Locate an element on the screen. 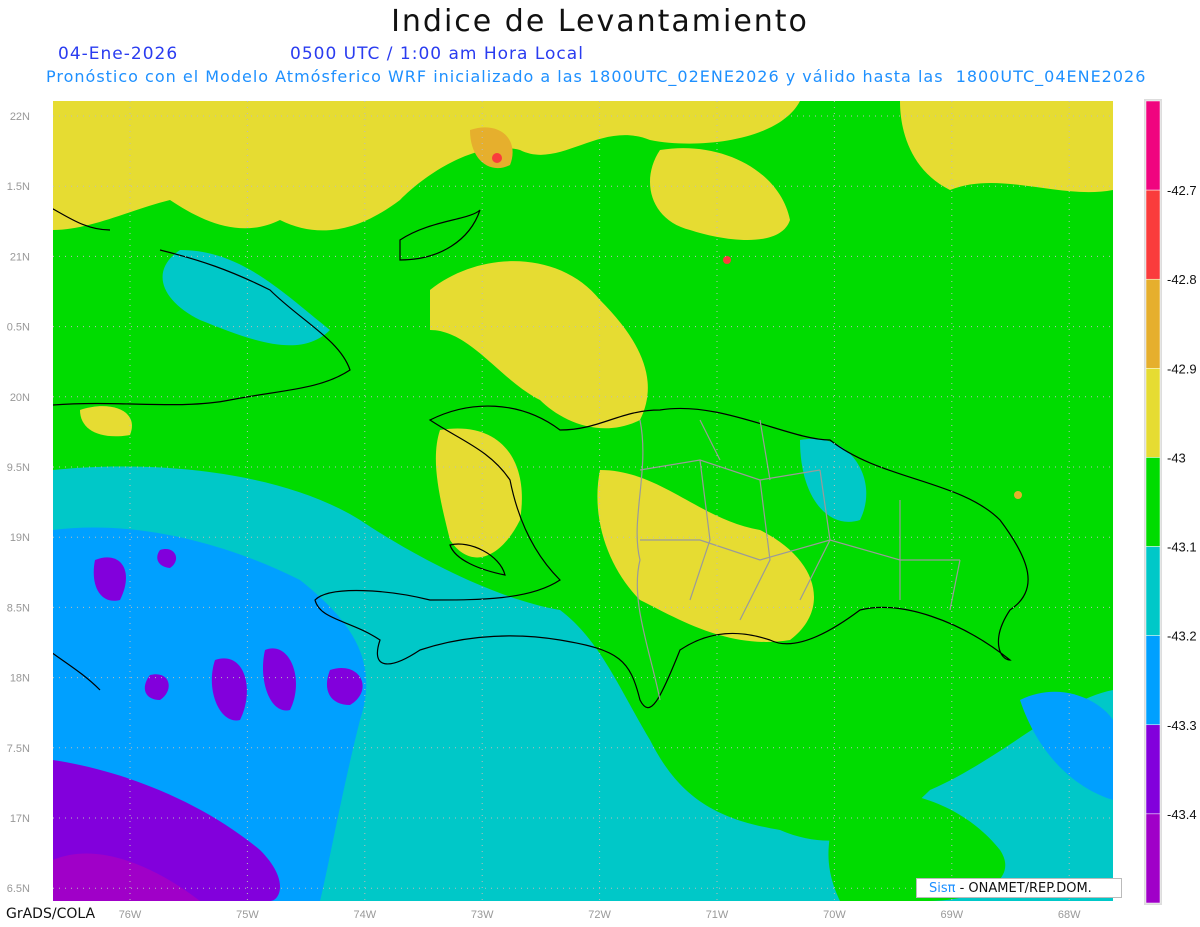  lon-label: 69W is located at coordinates (951, 915).